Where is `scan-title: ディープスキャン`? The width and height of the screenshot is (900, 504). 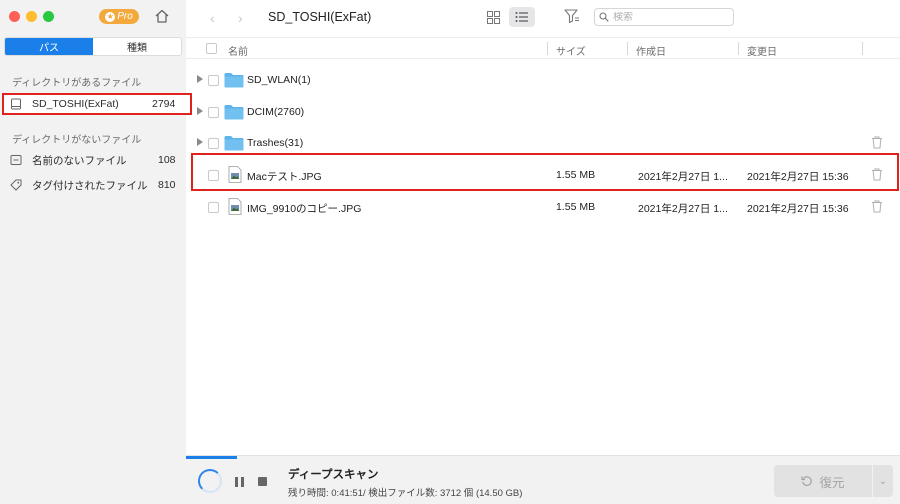
scan-title: ディープスキャン is located at coordinates (333, 475).